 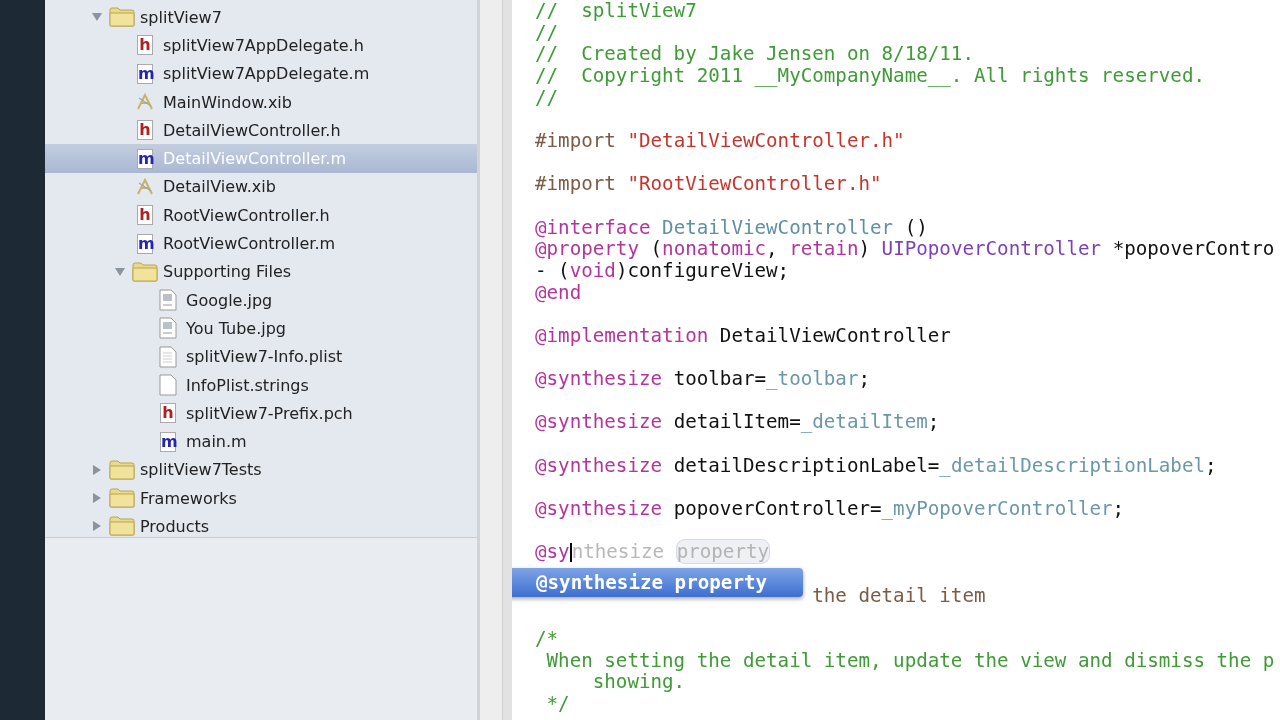 What do you see at coordinates (657, 583) in the screenshot?
I see `completion-suggestion: @synthesize property` at bounding box center [657, 583].